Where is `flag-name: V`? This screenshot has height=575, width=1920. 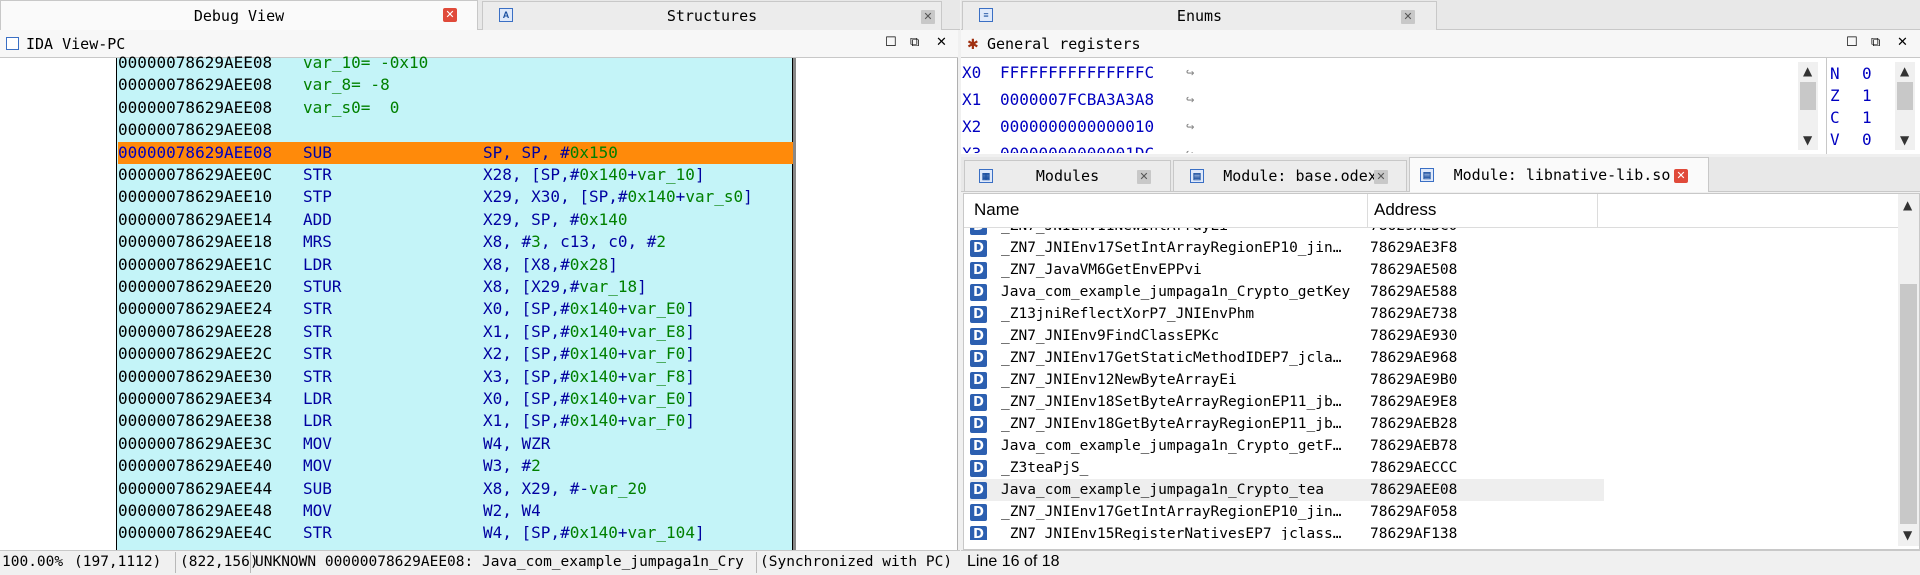 flag-name: V is located at coordinates (1835, 139).